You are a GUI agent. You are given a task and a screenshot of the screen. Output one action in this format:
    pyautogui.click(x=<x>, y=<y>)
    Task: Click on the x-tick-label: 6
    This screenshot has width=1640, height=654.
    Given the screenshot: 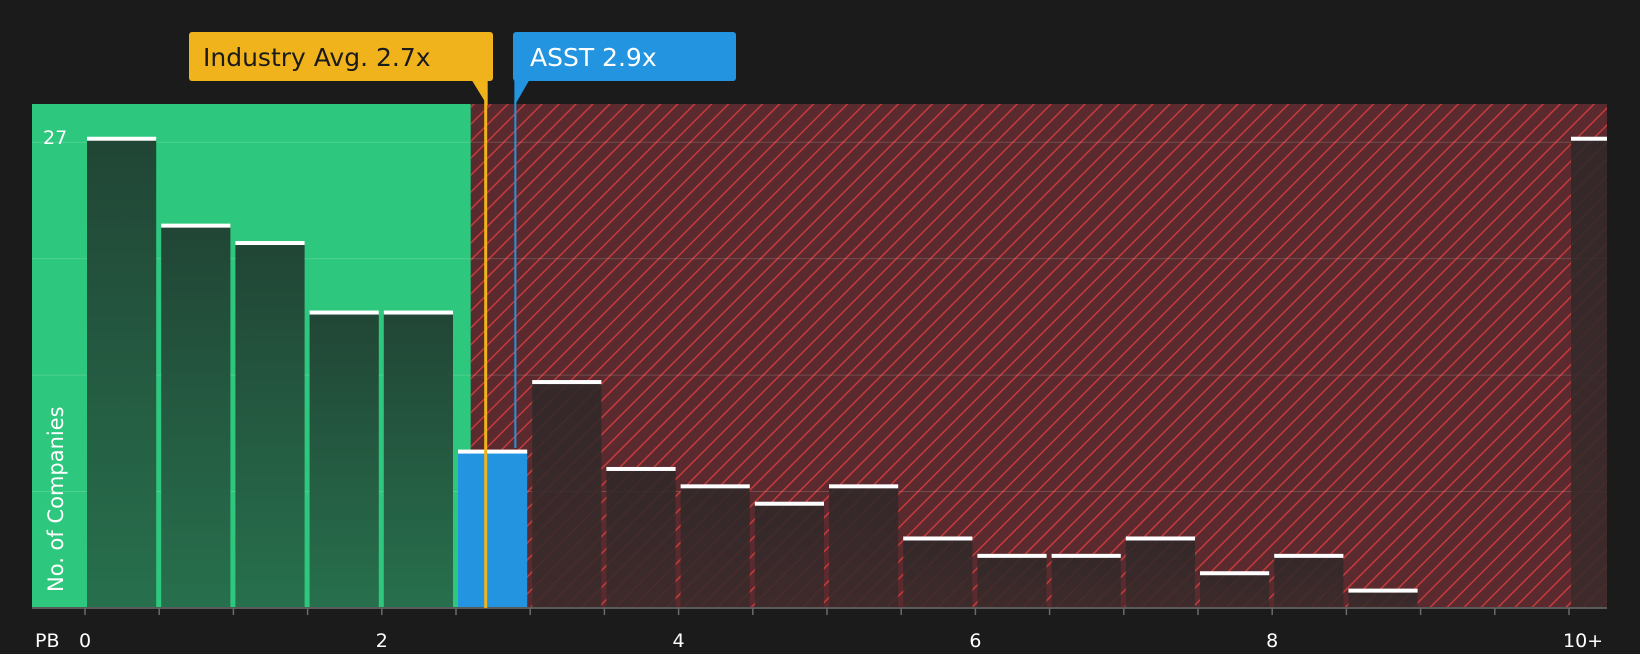 What is the action you would take?
    pyautogui.click(x=975, y=640)
    